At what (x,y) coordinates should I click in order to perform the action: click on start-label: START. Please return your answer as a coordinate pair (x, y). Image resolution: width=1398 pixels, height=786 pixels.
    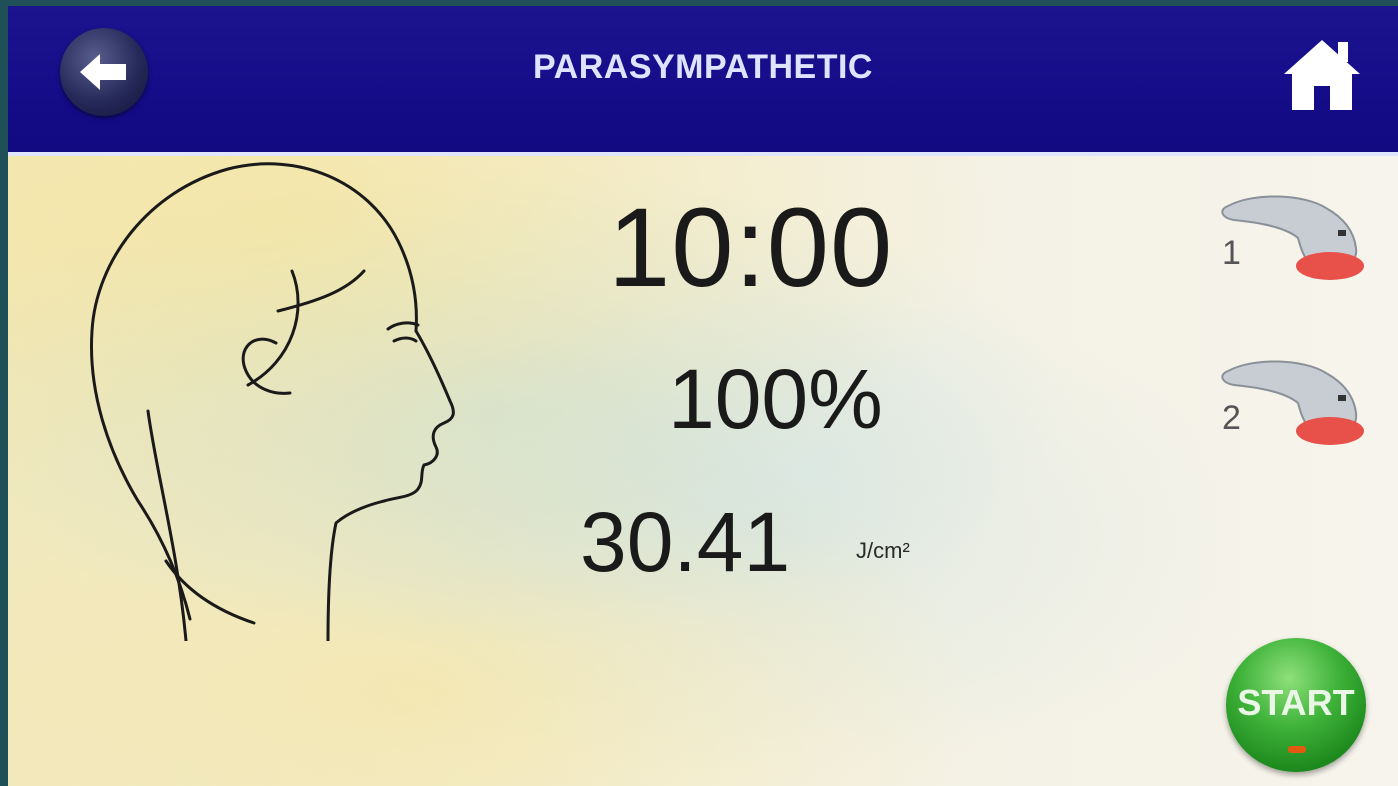
    Looking at the image, I should click on (1296, 702).